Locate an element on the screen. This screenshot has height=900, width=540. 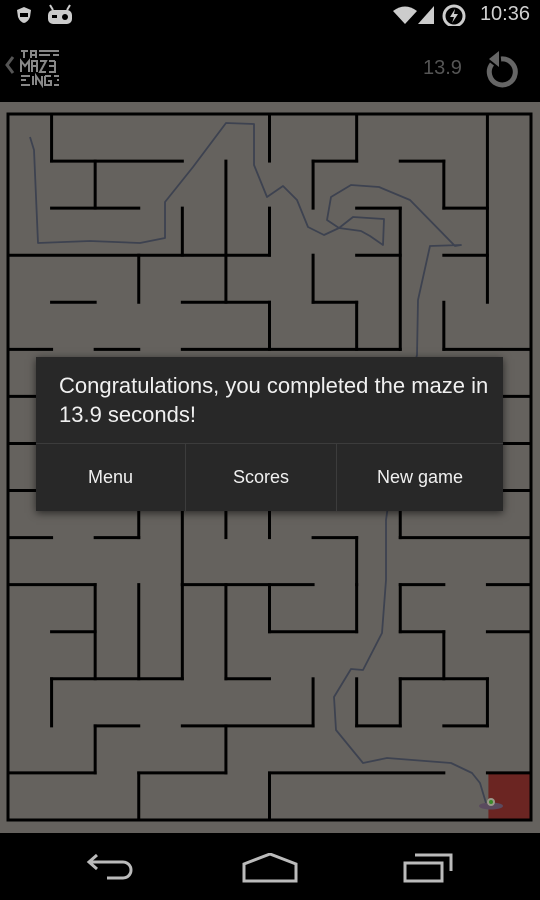
wifi-icon is located at coordinates (405, 15).